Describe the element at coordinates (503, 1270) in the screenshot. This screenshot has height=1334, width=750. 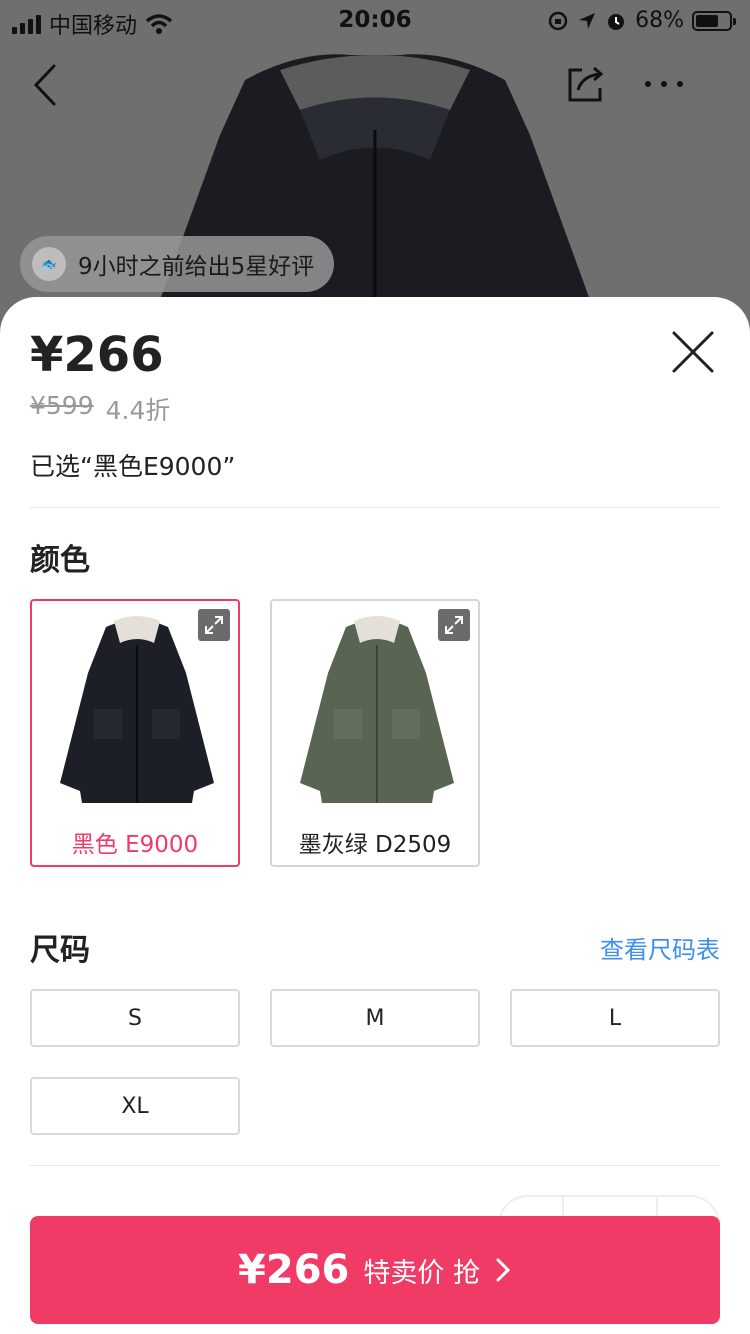
I see `chevron-right-icon` at that location.